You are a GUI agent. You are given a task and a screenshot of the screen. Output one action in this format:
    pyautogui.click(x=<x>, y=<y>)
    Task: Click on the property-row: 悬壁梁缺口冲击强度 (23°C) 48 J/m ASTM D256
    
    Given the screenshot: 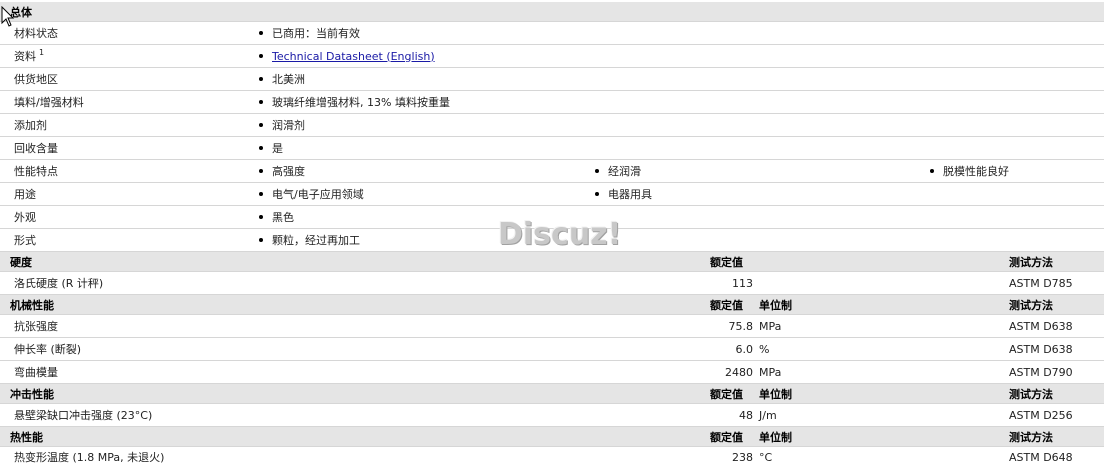 What is the action you would take?
    pyautogui.click(x=552, y=415)
    